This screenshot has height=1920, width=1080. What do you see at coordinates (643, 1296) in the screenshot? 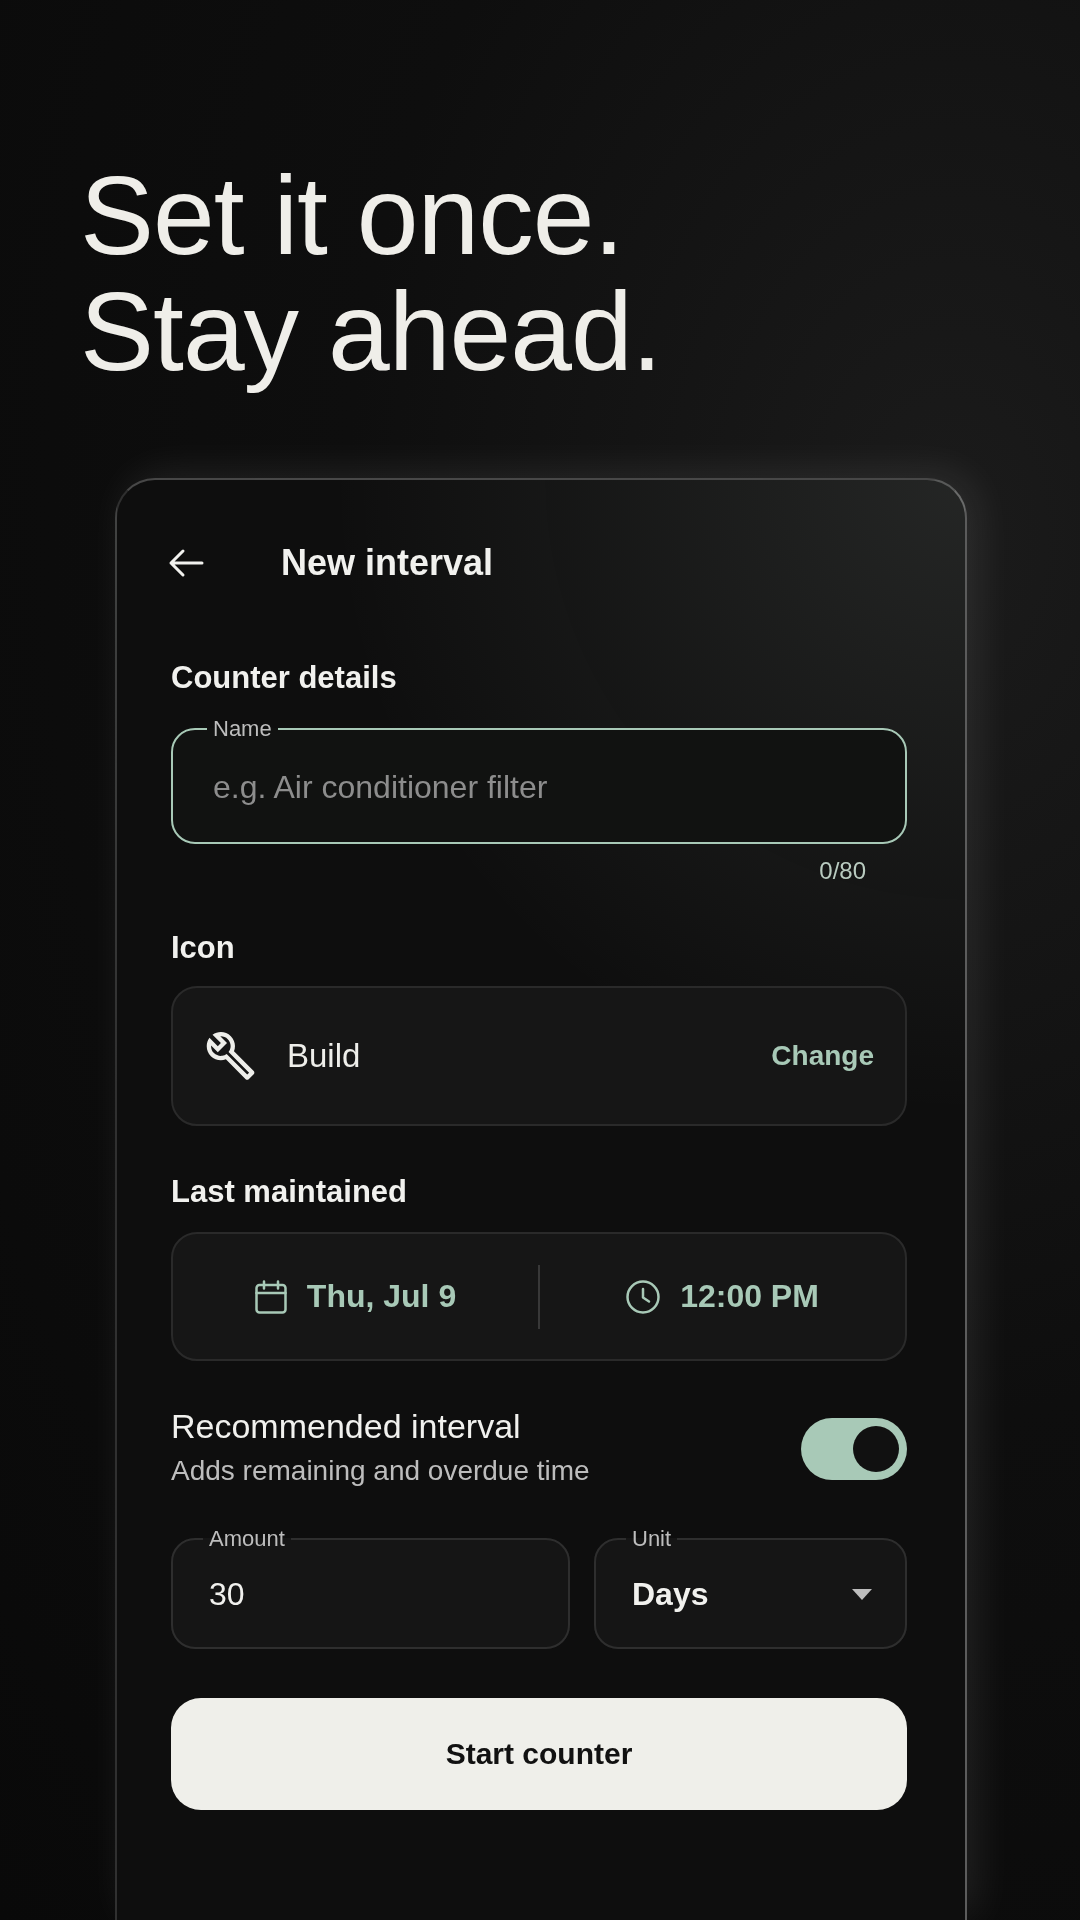
I see `clock-icon` at bounding box center [643, 1296].